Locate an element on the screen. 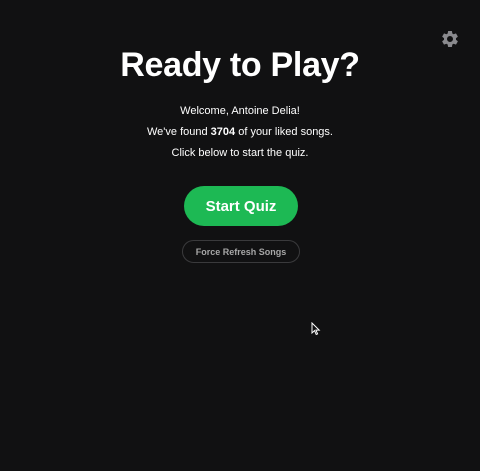  song-count-prefix: We've found is located at coordinates (179, 132).